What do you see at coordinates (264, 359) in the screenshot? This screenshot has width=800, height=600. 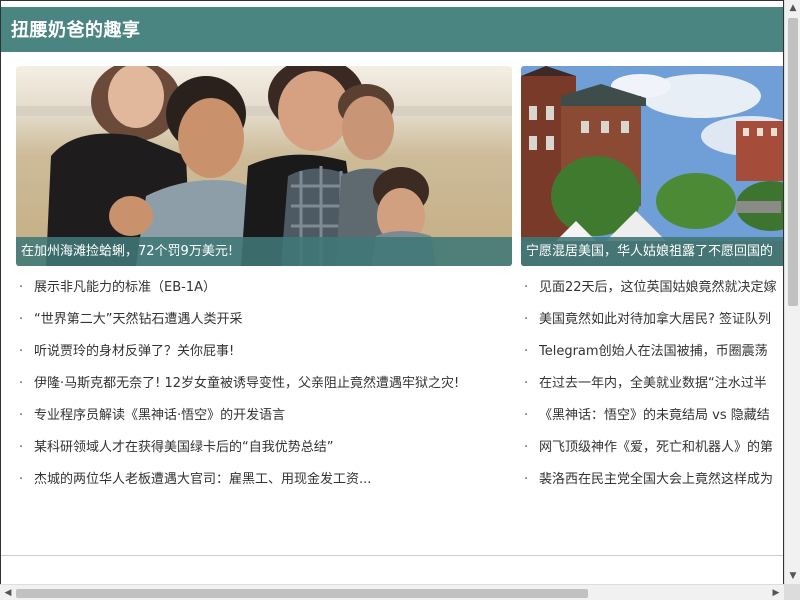 I see `list-item: · 听说贾玲的身材反弹了？关你屁事!` at bounding box center [264, 359].